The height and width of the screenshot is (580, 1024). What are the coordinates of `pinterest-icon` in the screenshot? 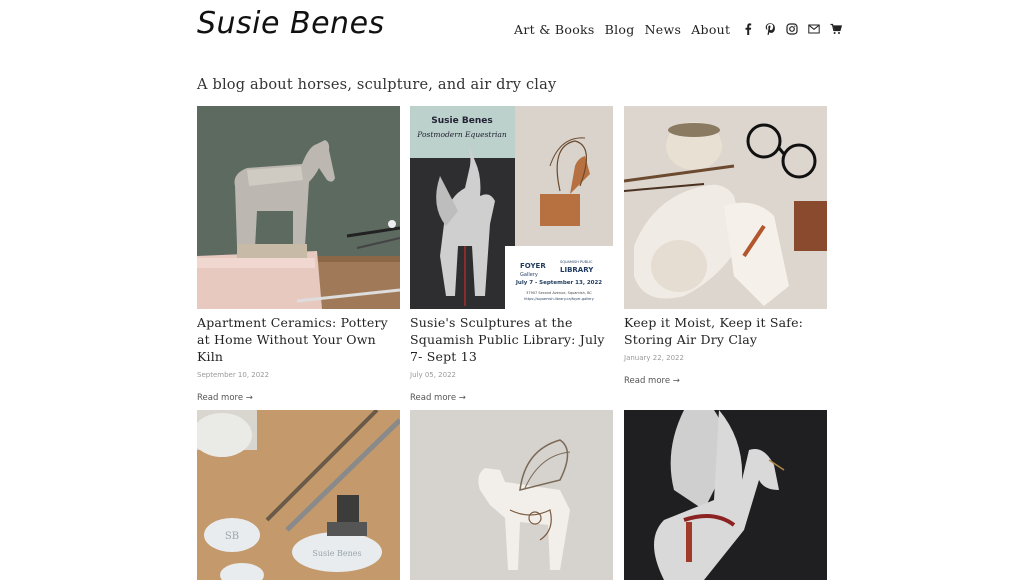 It's located at (770, 29).